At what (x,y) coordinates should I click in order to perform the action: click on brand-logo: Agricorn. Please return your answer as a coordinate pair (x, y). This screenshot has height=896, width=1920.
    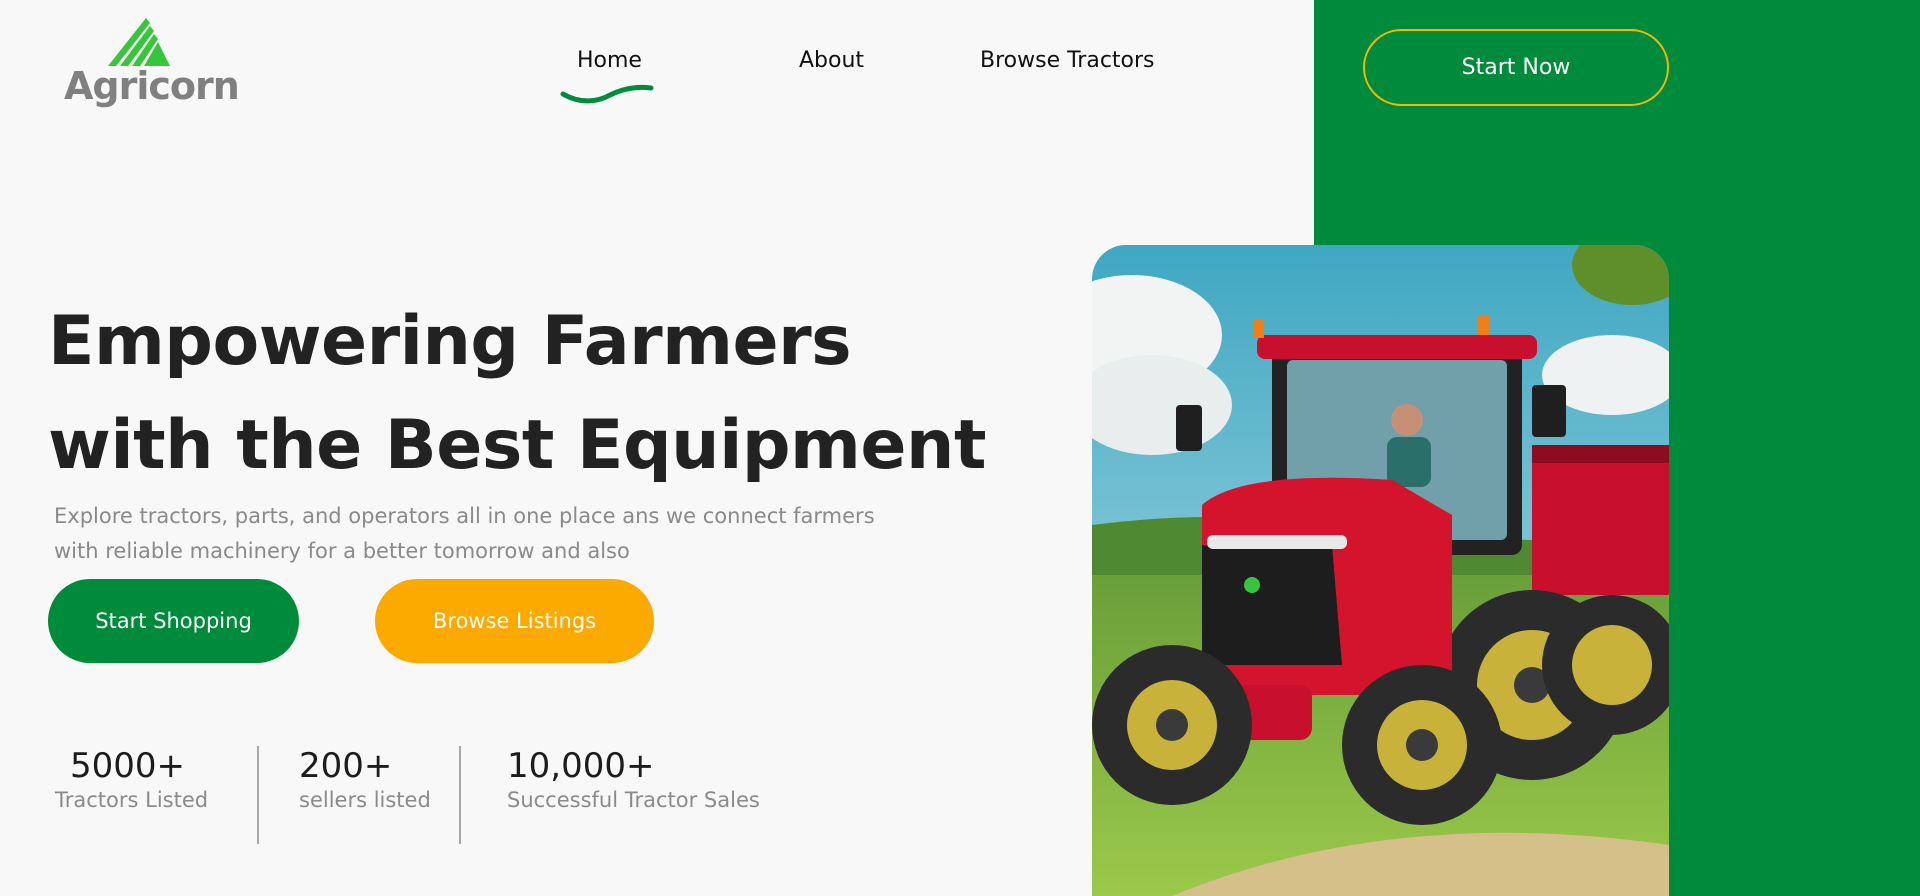
    Looking at the image, I should click on (152, 64).